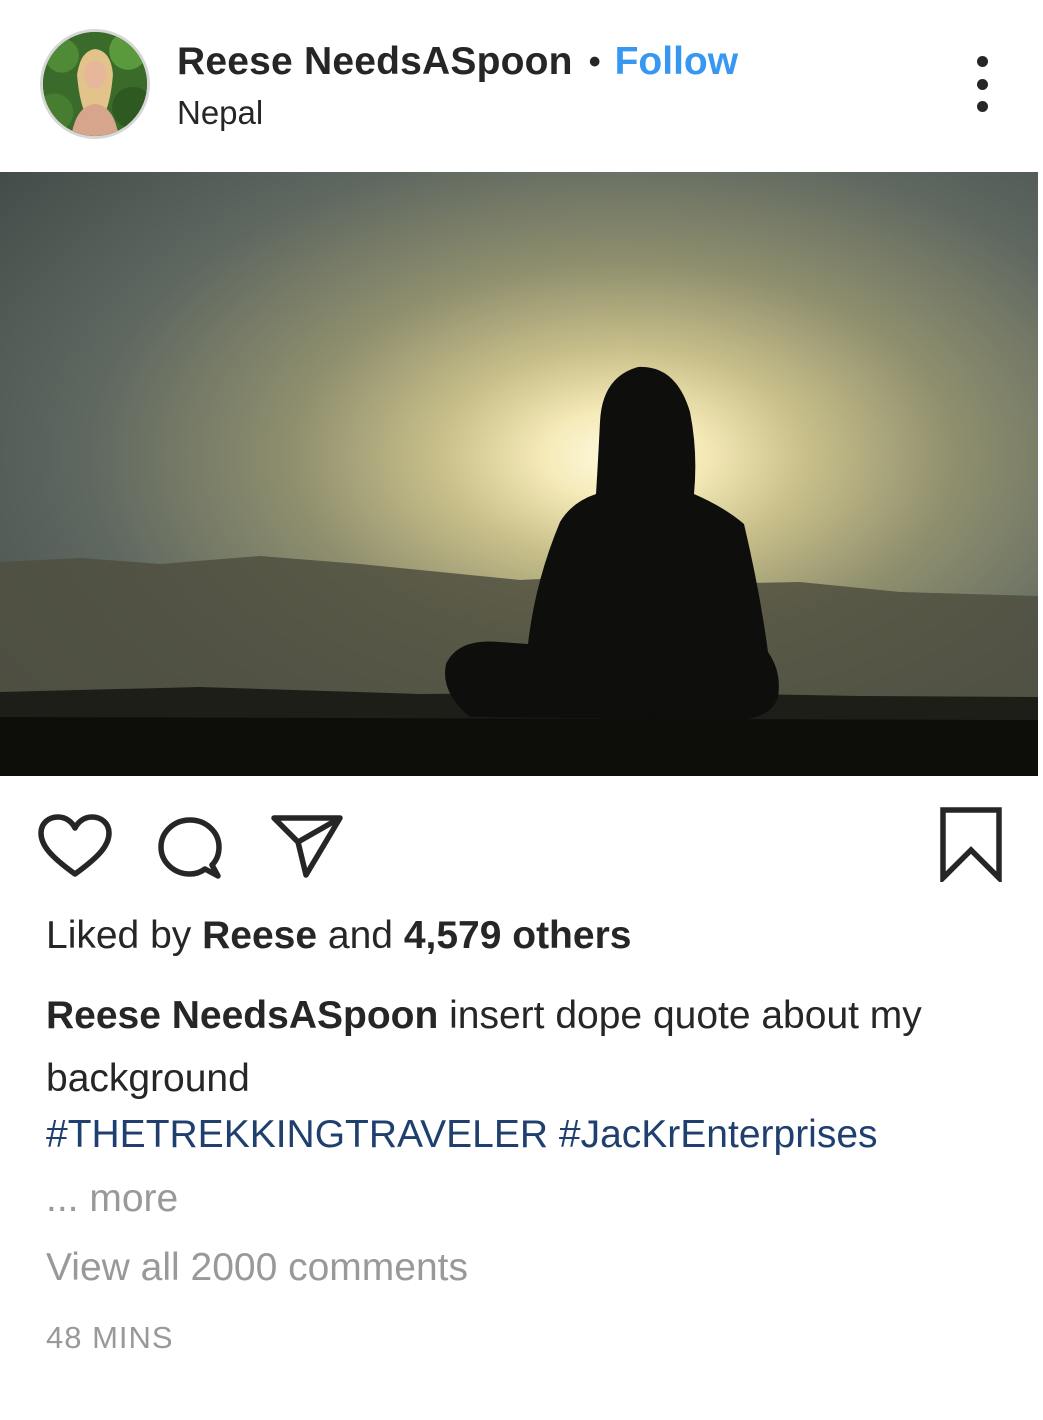 Image resolution: width=1043 pixels, height=1420 pixels. What do you see at coordinates (971, 844) in the screenshot?
I see `bookmark-icon` at bounding box center [971, 844].